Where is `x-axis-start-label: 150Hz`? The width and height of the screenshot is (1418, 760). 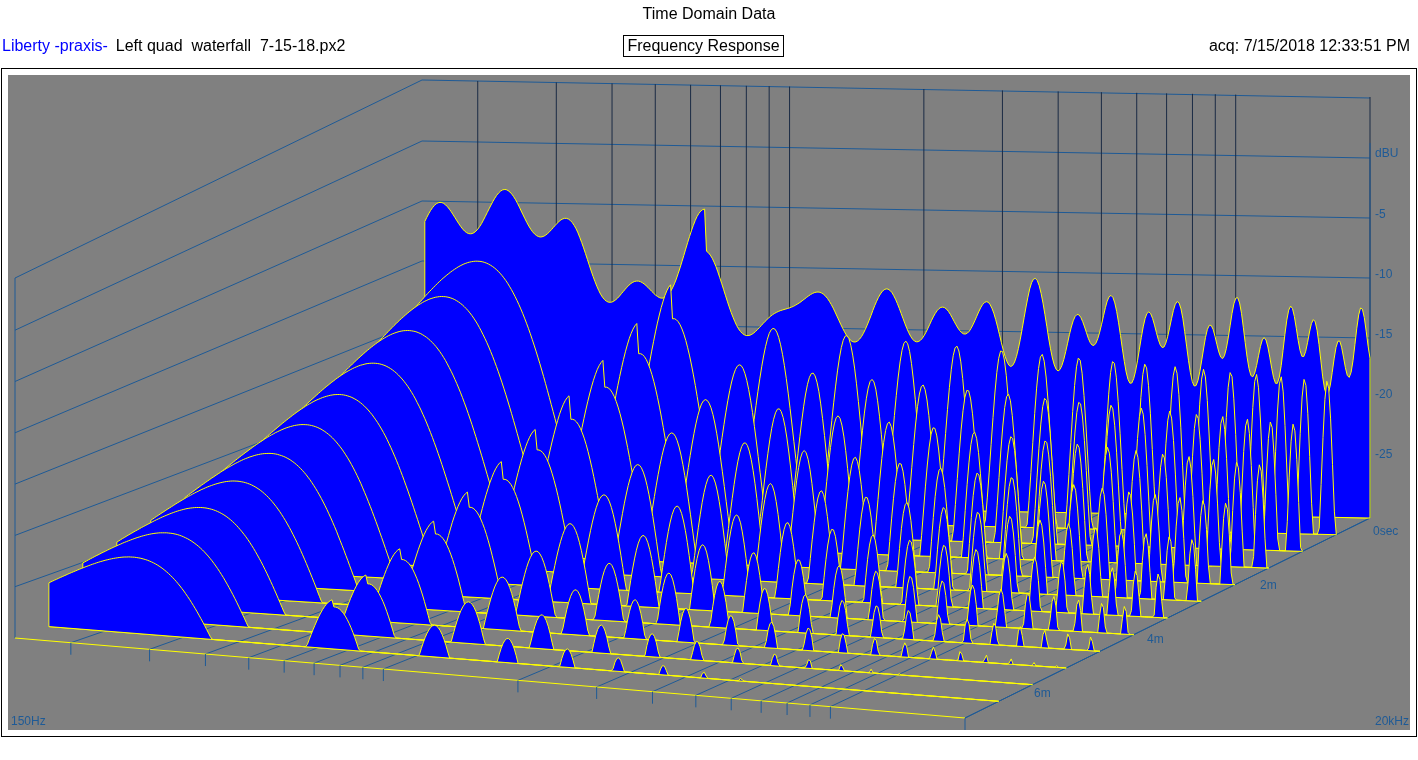 x-axis-start-label: 150Hz is located at coordinates (28, 721).